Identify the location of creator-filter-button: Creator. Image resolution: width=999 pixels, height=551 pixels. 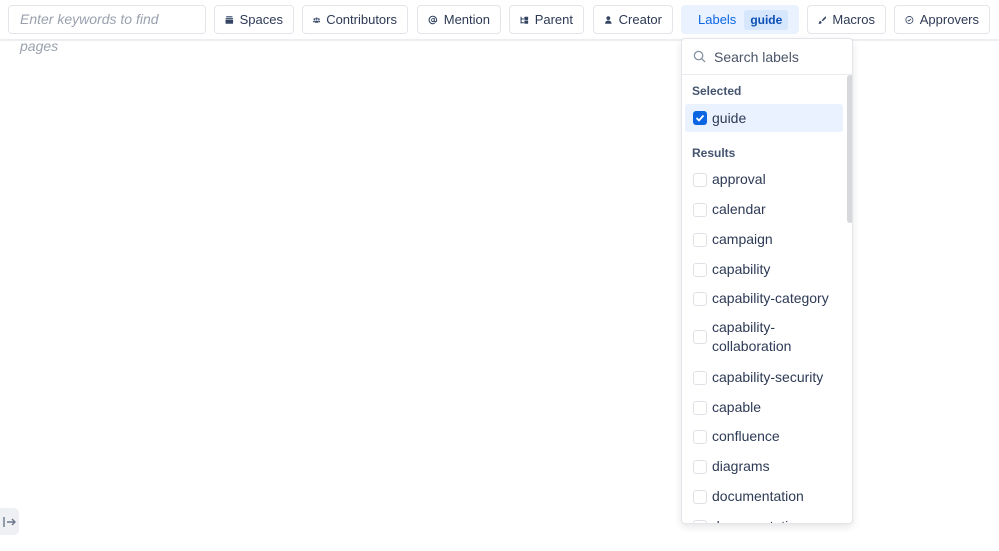
(633, 19).